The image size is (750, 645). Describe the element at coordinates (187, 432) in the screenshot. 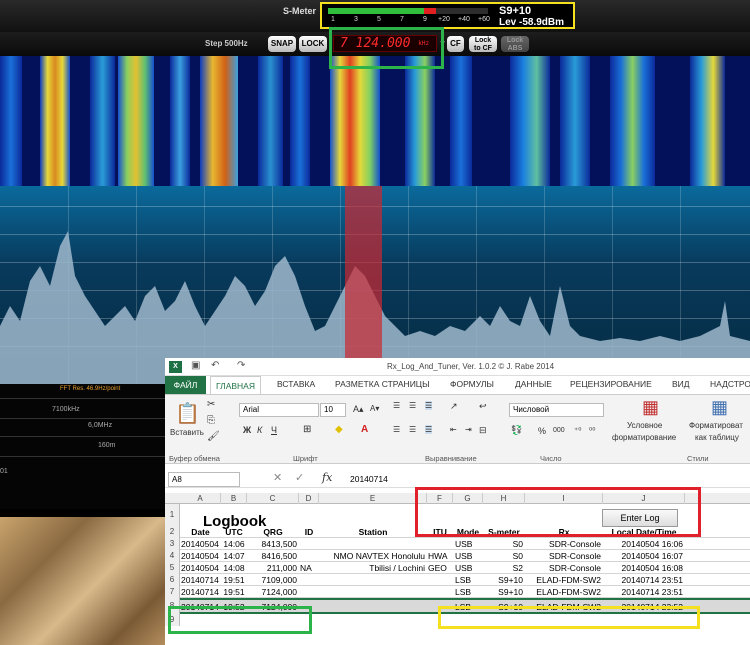

I see `paste-label: Вставить` at that location.